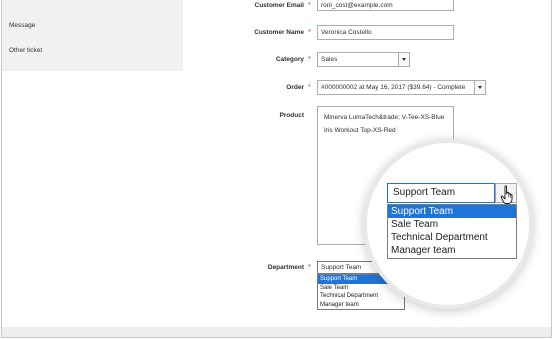 The width and height of the screenshot is (553, 339). What do you see at coordinates (279, 32) in the screenshot?
I see `customer-name-label: Customer Name` at bounding box center [279, 32].